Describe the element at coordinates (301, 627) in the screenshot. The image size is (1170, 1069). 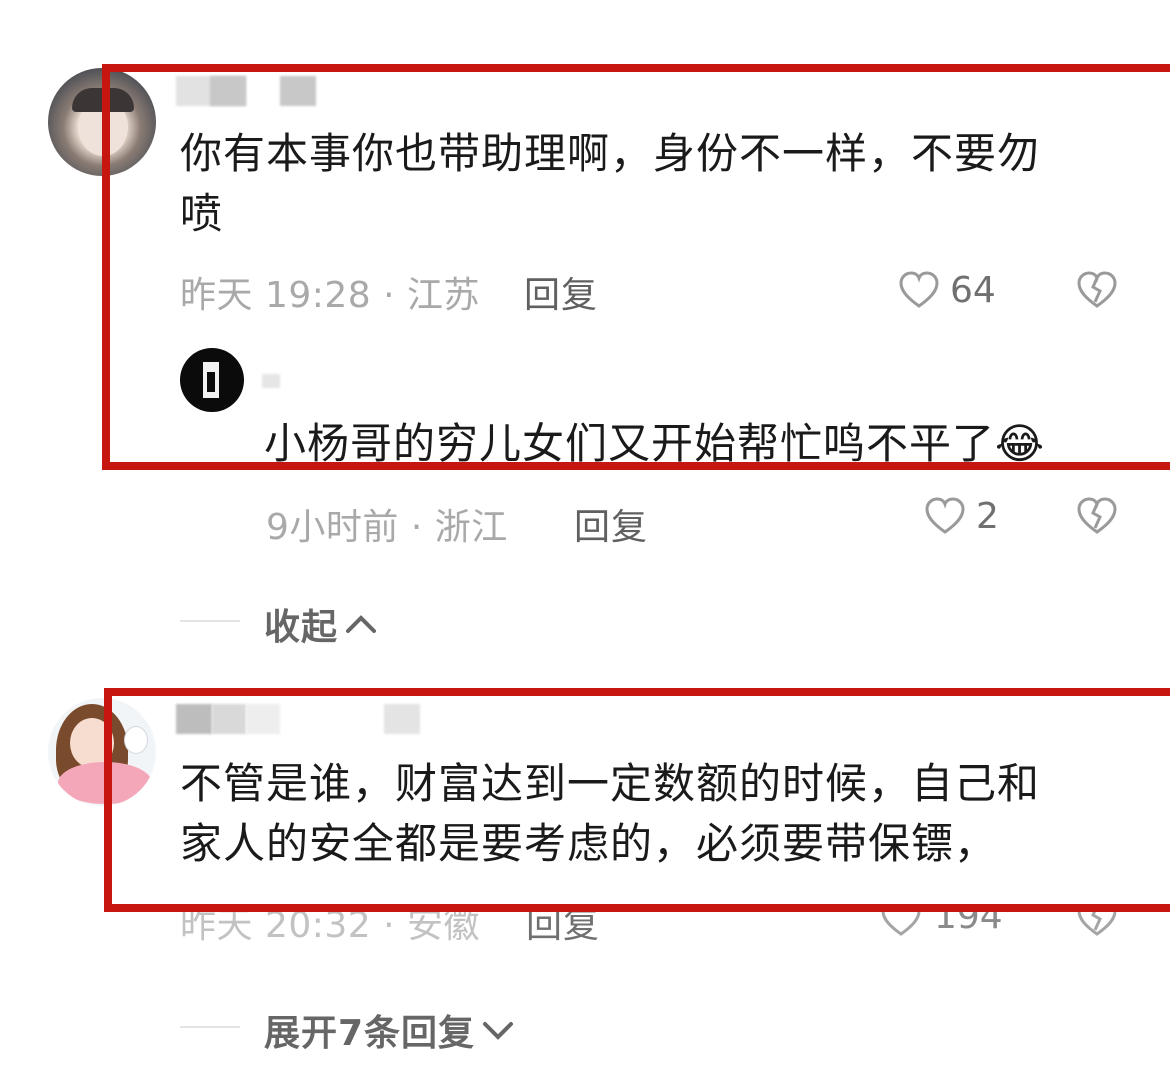
I see `collapse-label: 收起` at that location.